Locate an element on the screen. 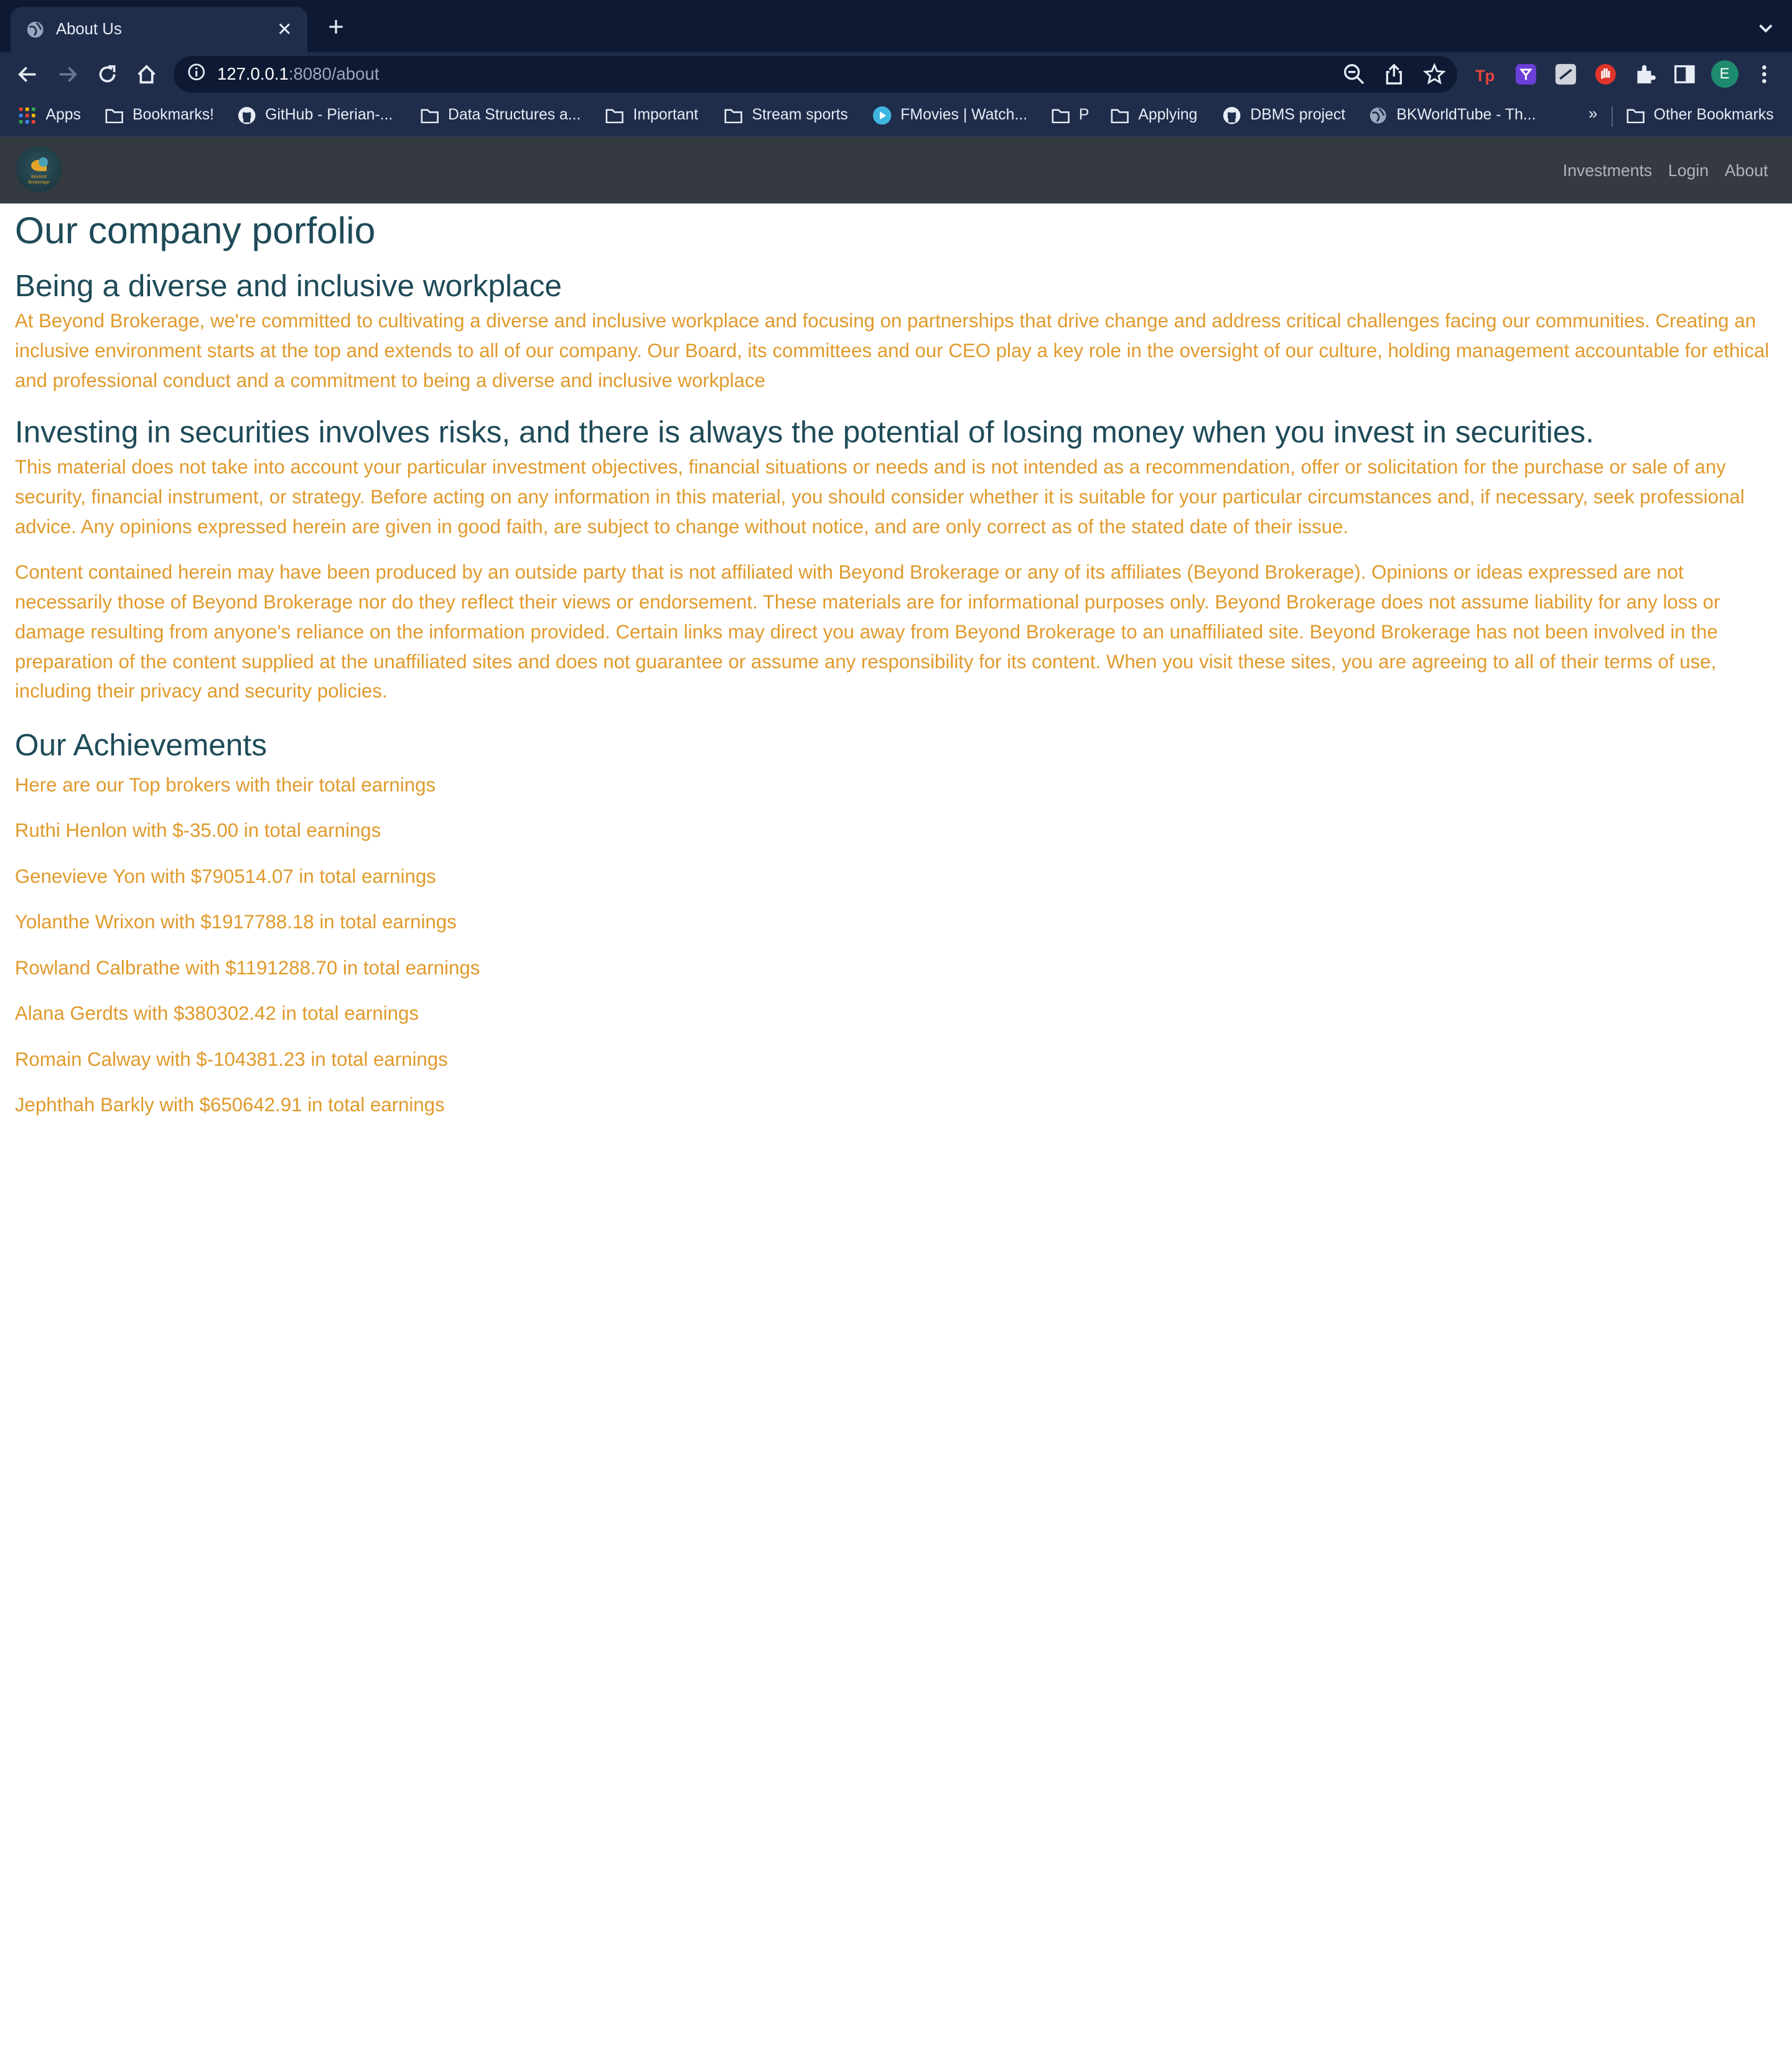  tp-extension-icon: Tp is located at coordinates (1485, 74).